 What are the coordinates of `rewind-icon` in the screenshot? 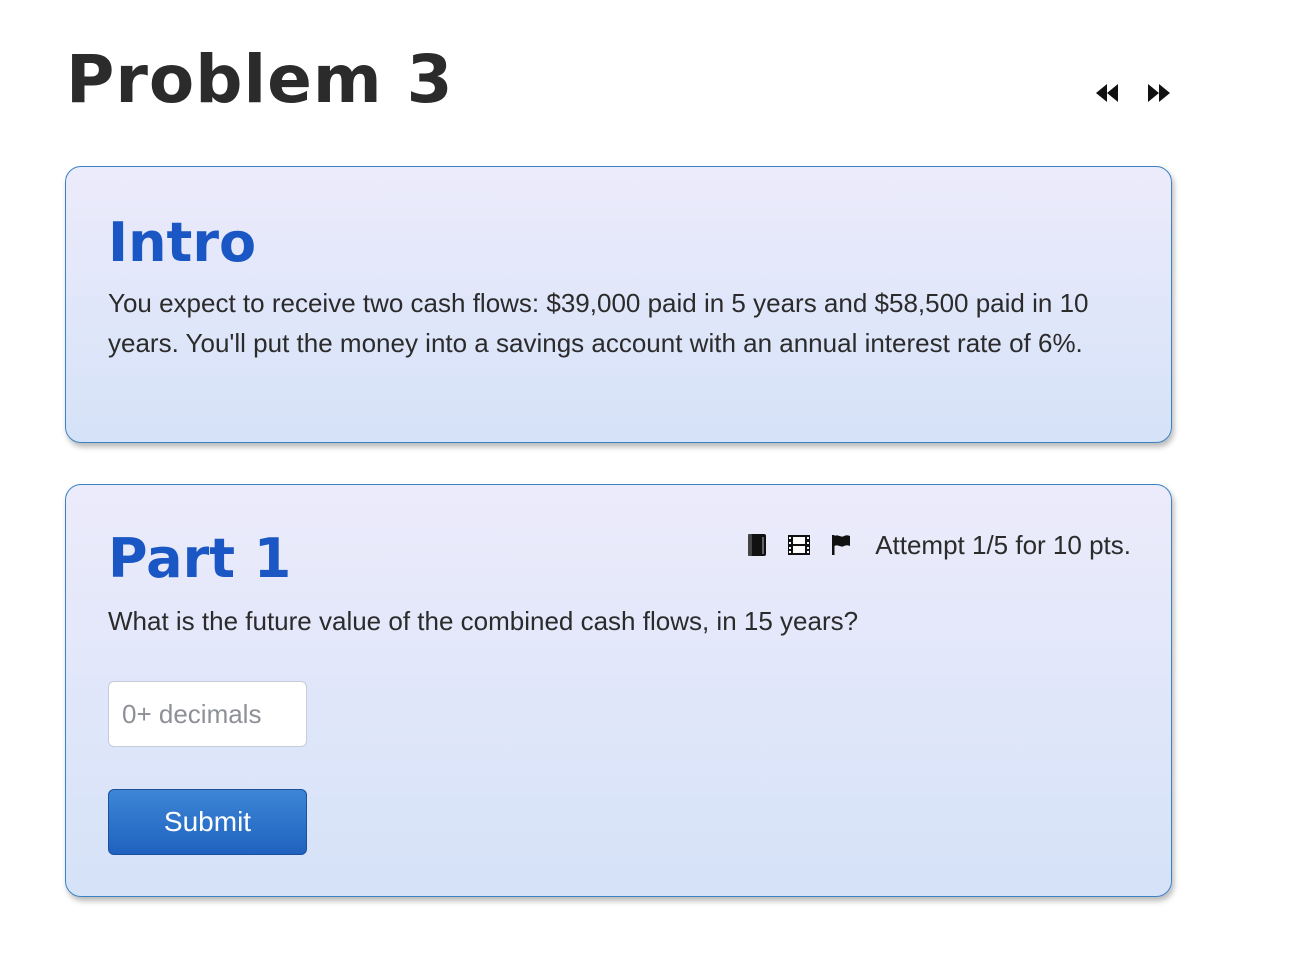 It's located at (1107, 93).